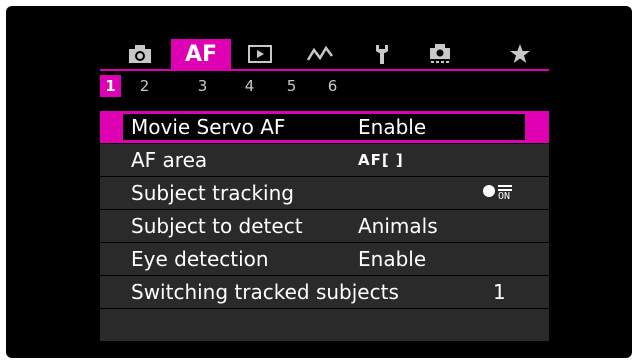  I want to click on menu-item-label: Switching tracked subjects, so click(265, 292).